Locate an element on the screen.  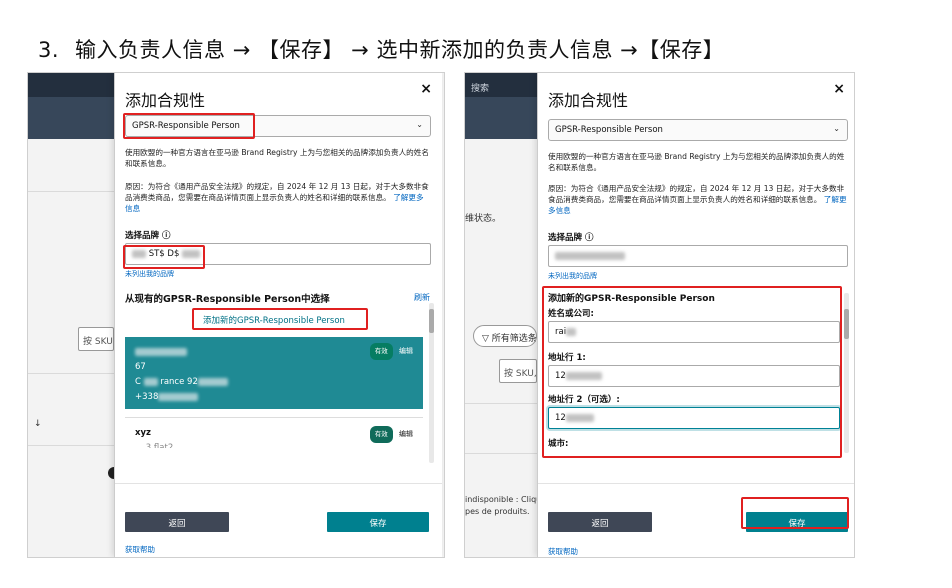
person-card-selected: 67 C rance 92 +338 有效 编辑 is located at coordinates (274, 373).